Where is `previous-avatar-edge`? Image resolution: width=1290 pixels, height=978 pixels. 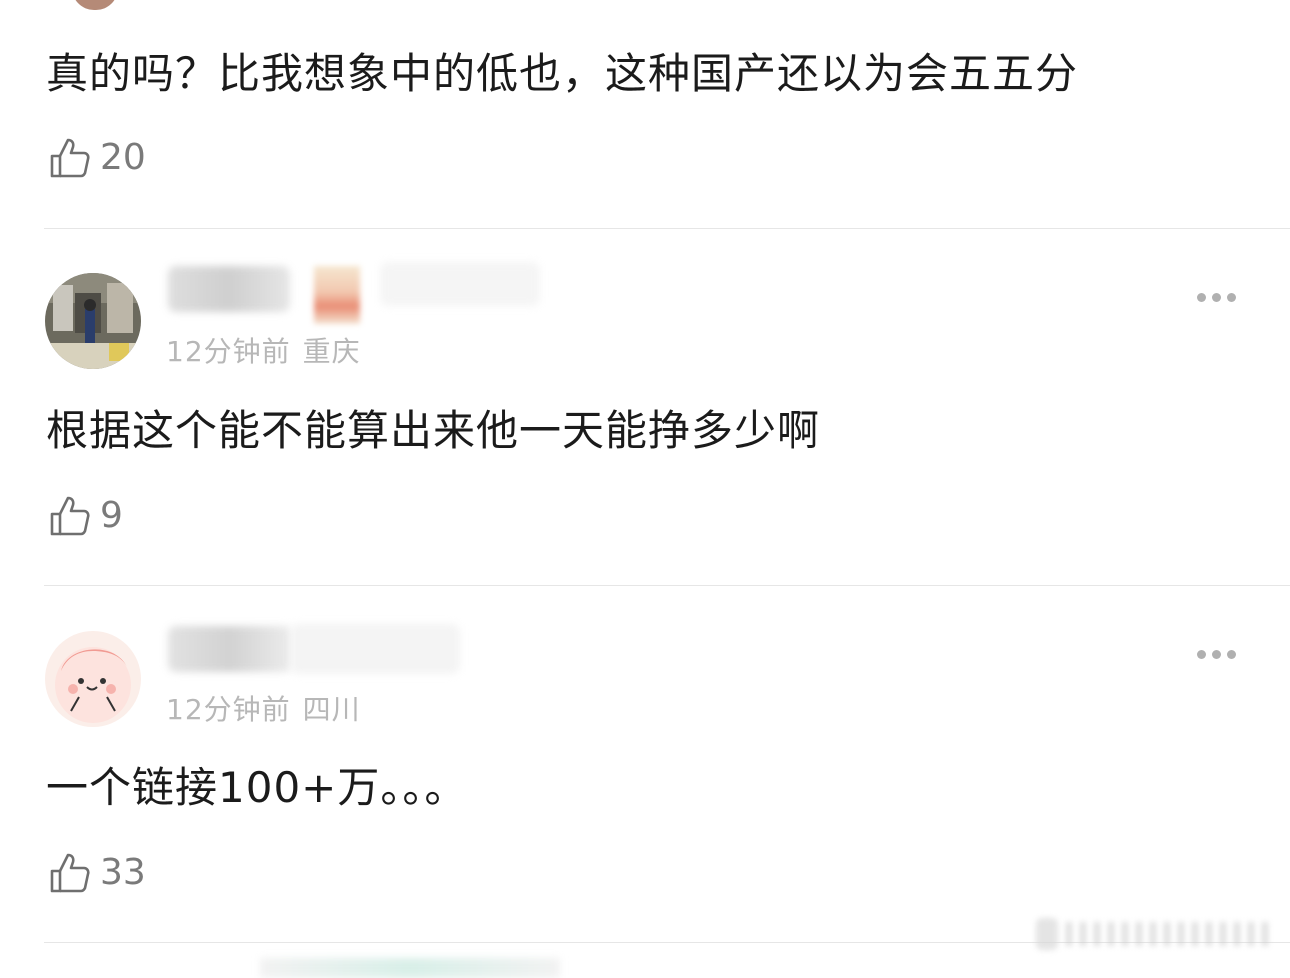
previous-avatar-edge is located at coordinates (95, 5).